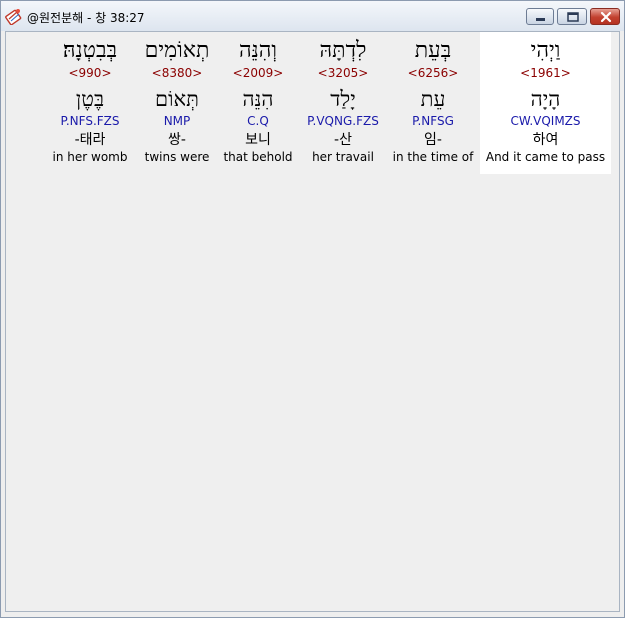 Image resolution: width=625 pixels, height=618 pixels. What do you see at coordinates (258, 99) in the screenshot?
I see `hebrew-lemma: הִנֵּה` at bounding box center [258, 99].